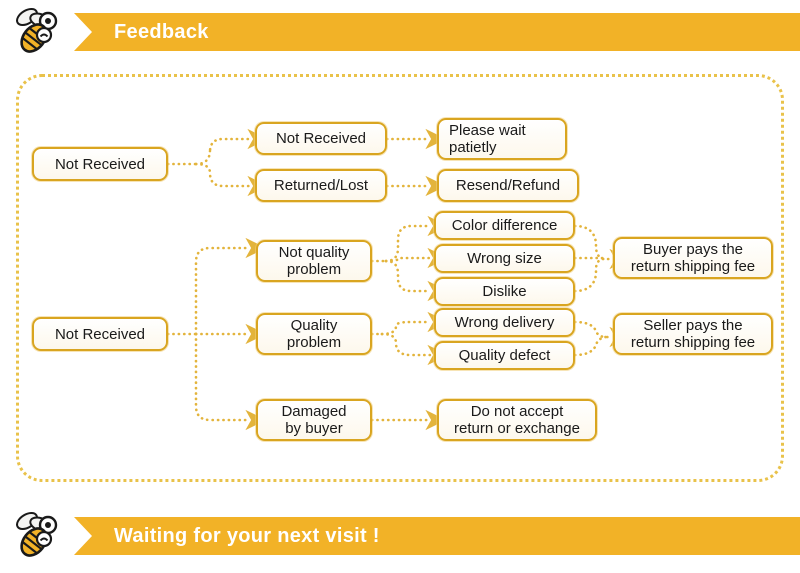 The height and width of the screenshot is (573, 800). I want to click on node-buyer-pays-return-shipping-fee: Buyer pays the return shipping fee, so click(693, 258).